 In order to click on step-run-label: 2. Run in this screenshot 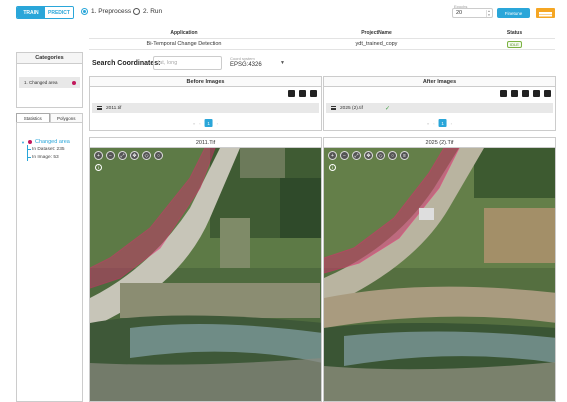, I will do `click(153, 11)`.